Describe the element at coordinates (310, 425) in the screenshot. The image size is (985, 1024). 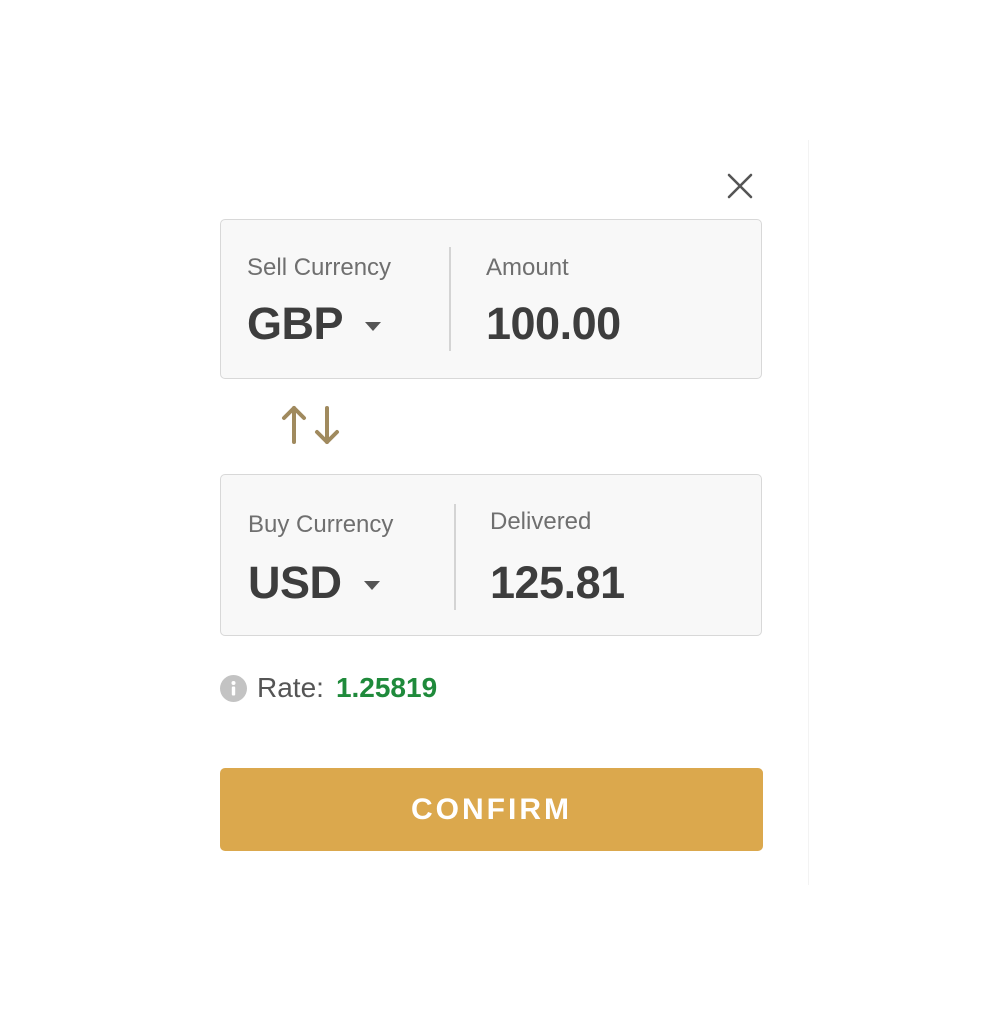
I see `swap-arrows-icon` at that location.